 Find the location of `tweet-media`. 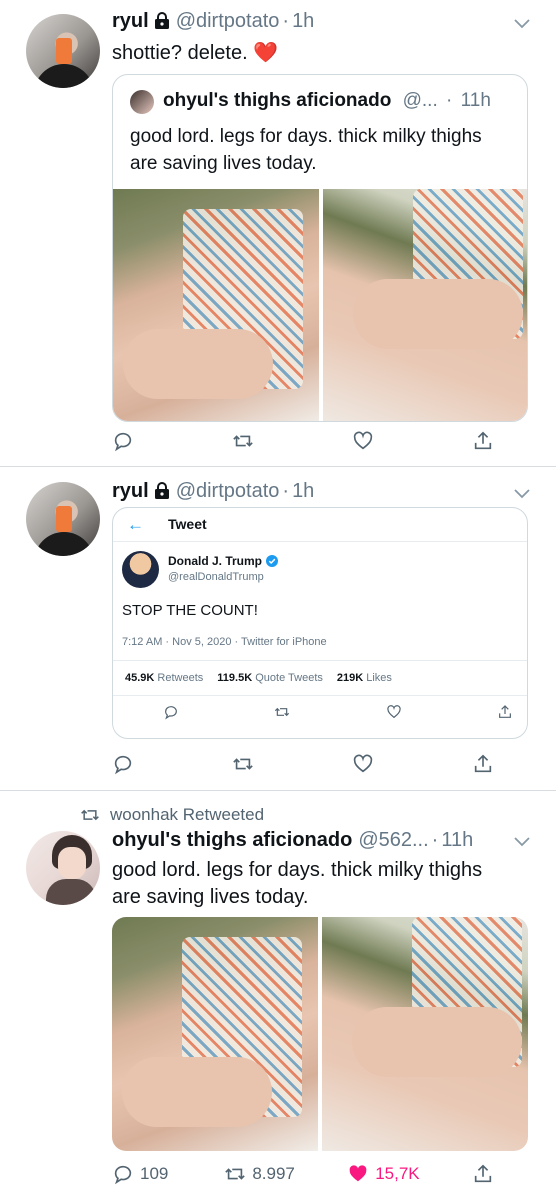

tweet-media is located at coordinates (320, 1034).